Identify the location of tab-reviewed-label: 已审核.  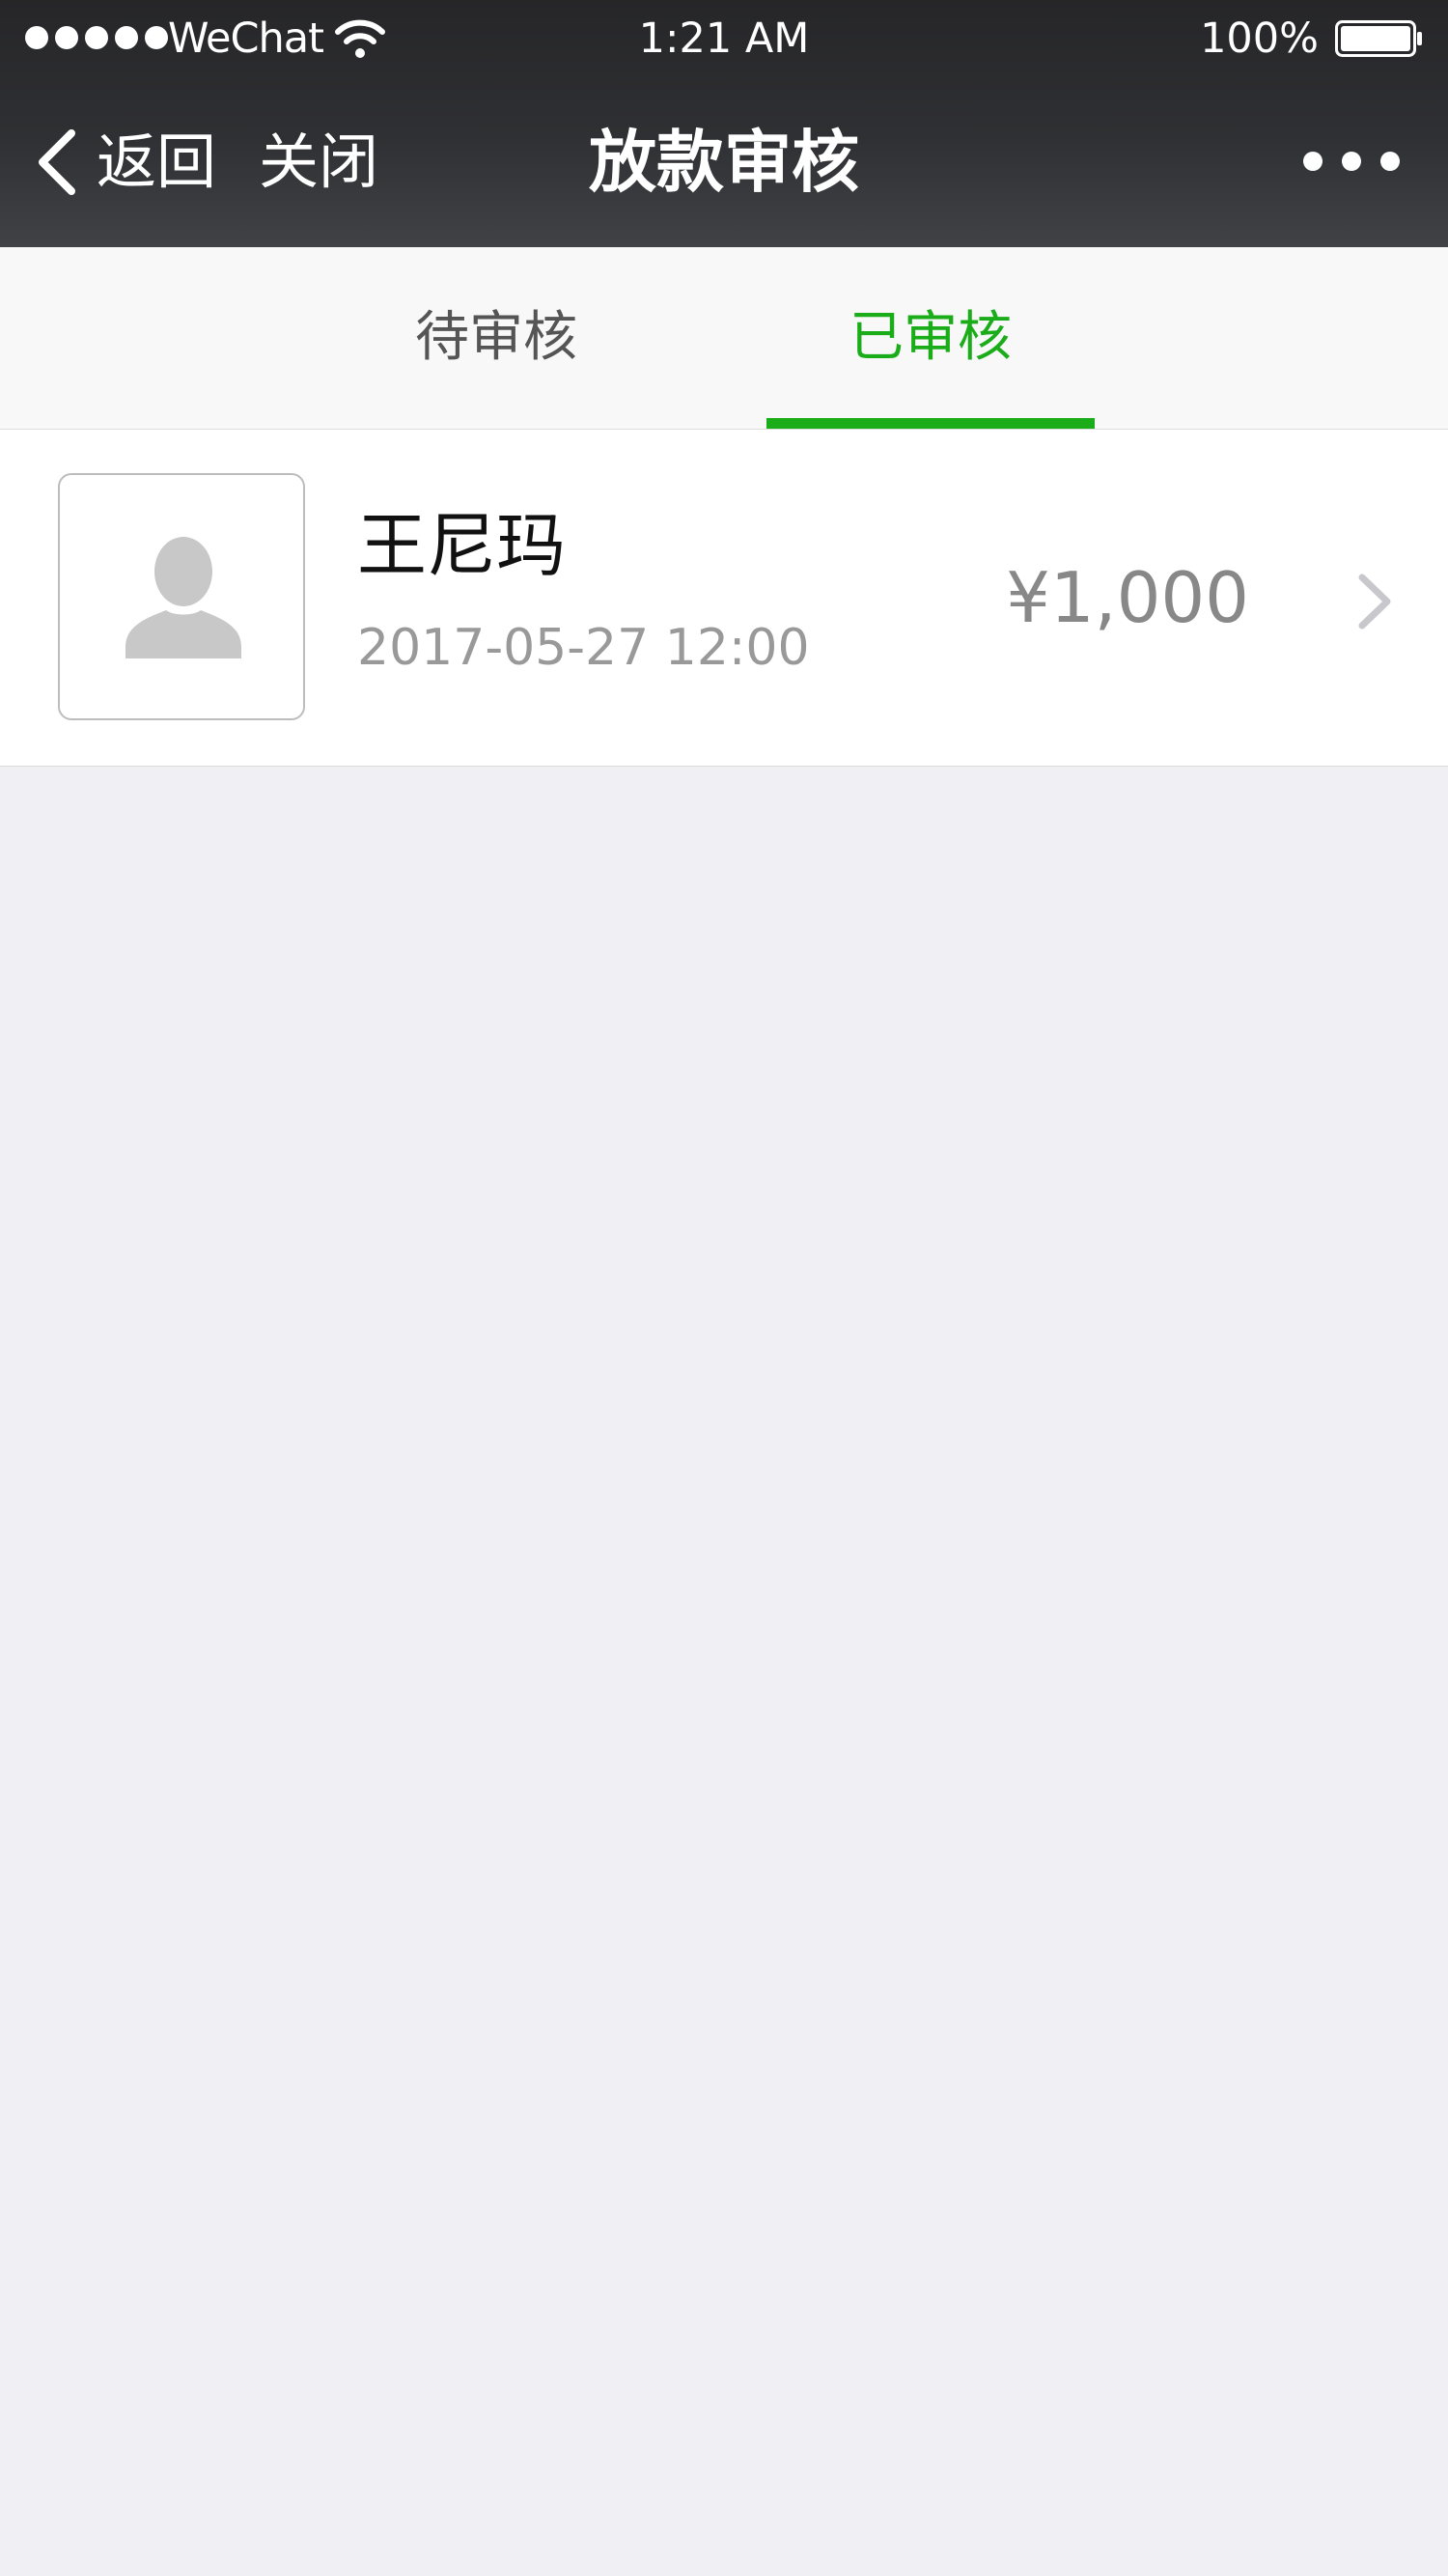
(931, 338).